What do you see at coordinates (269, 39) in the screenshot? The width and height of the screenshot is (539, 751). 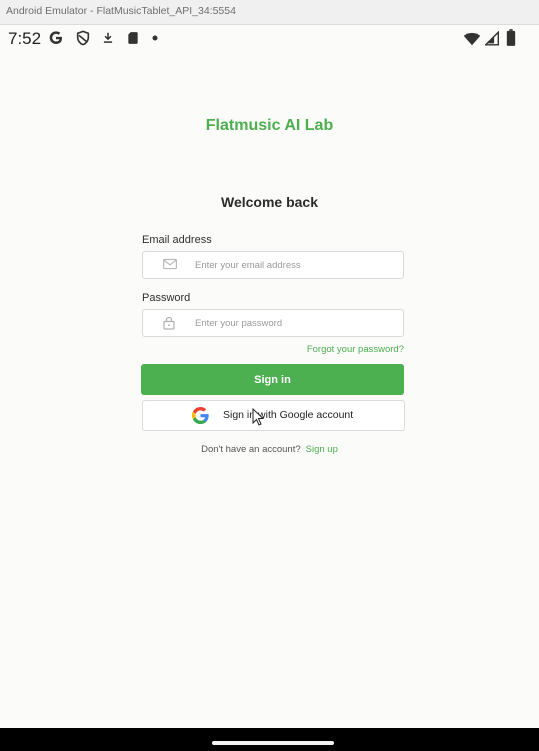 I see `status-bar: 7:52` at bounding box center [269, 39].